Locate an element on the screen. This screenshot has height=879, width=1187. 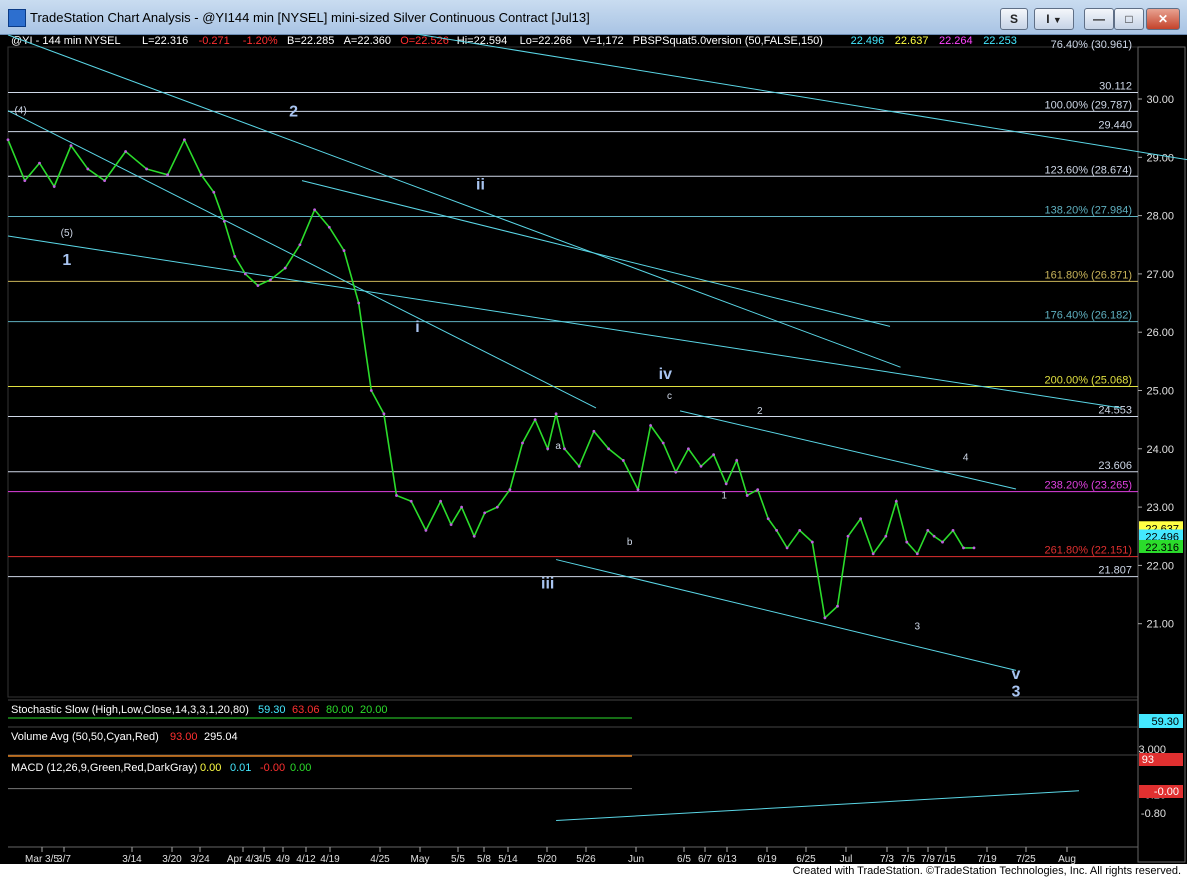
wave-label: 2 is located at coordinates (760, 411).